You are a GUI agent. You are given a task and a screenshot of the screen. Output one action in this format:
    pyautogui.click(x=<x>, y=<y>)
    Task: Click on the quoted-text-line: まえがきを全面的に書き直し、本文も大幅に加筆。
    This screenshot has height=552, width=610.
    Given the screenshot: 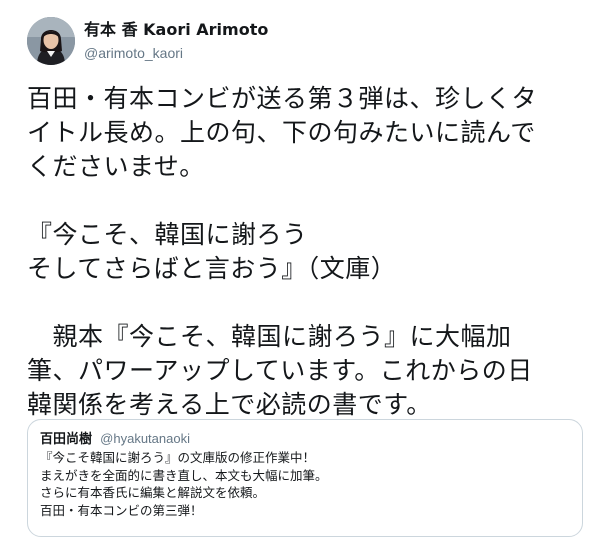 What is the action you would take?
    pyautogui.click(x=184, y=475)
    